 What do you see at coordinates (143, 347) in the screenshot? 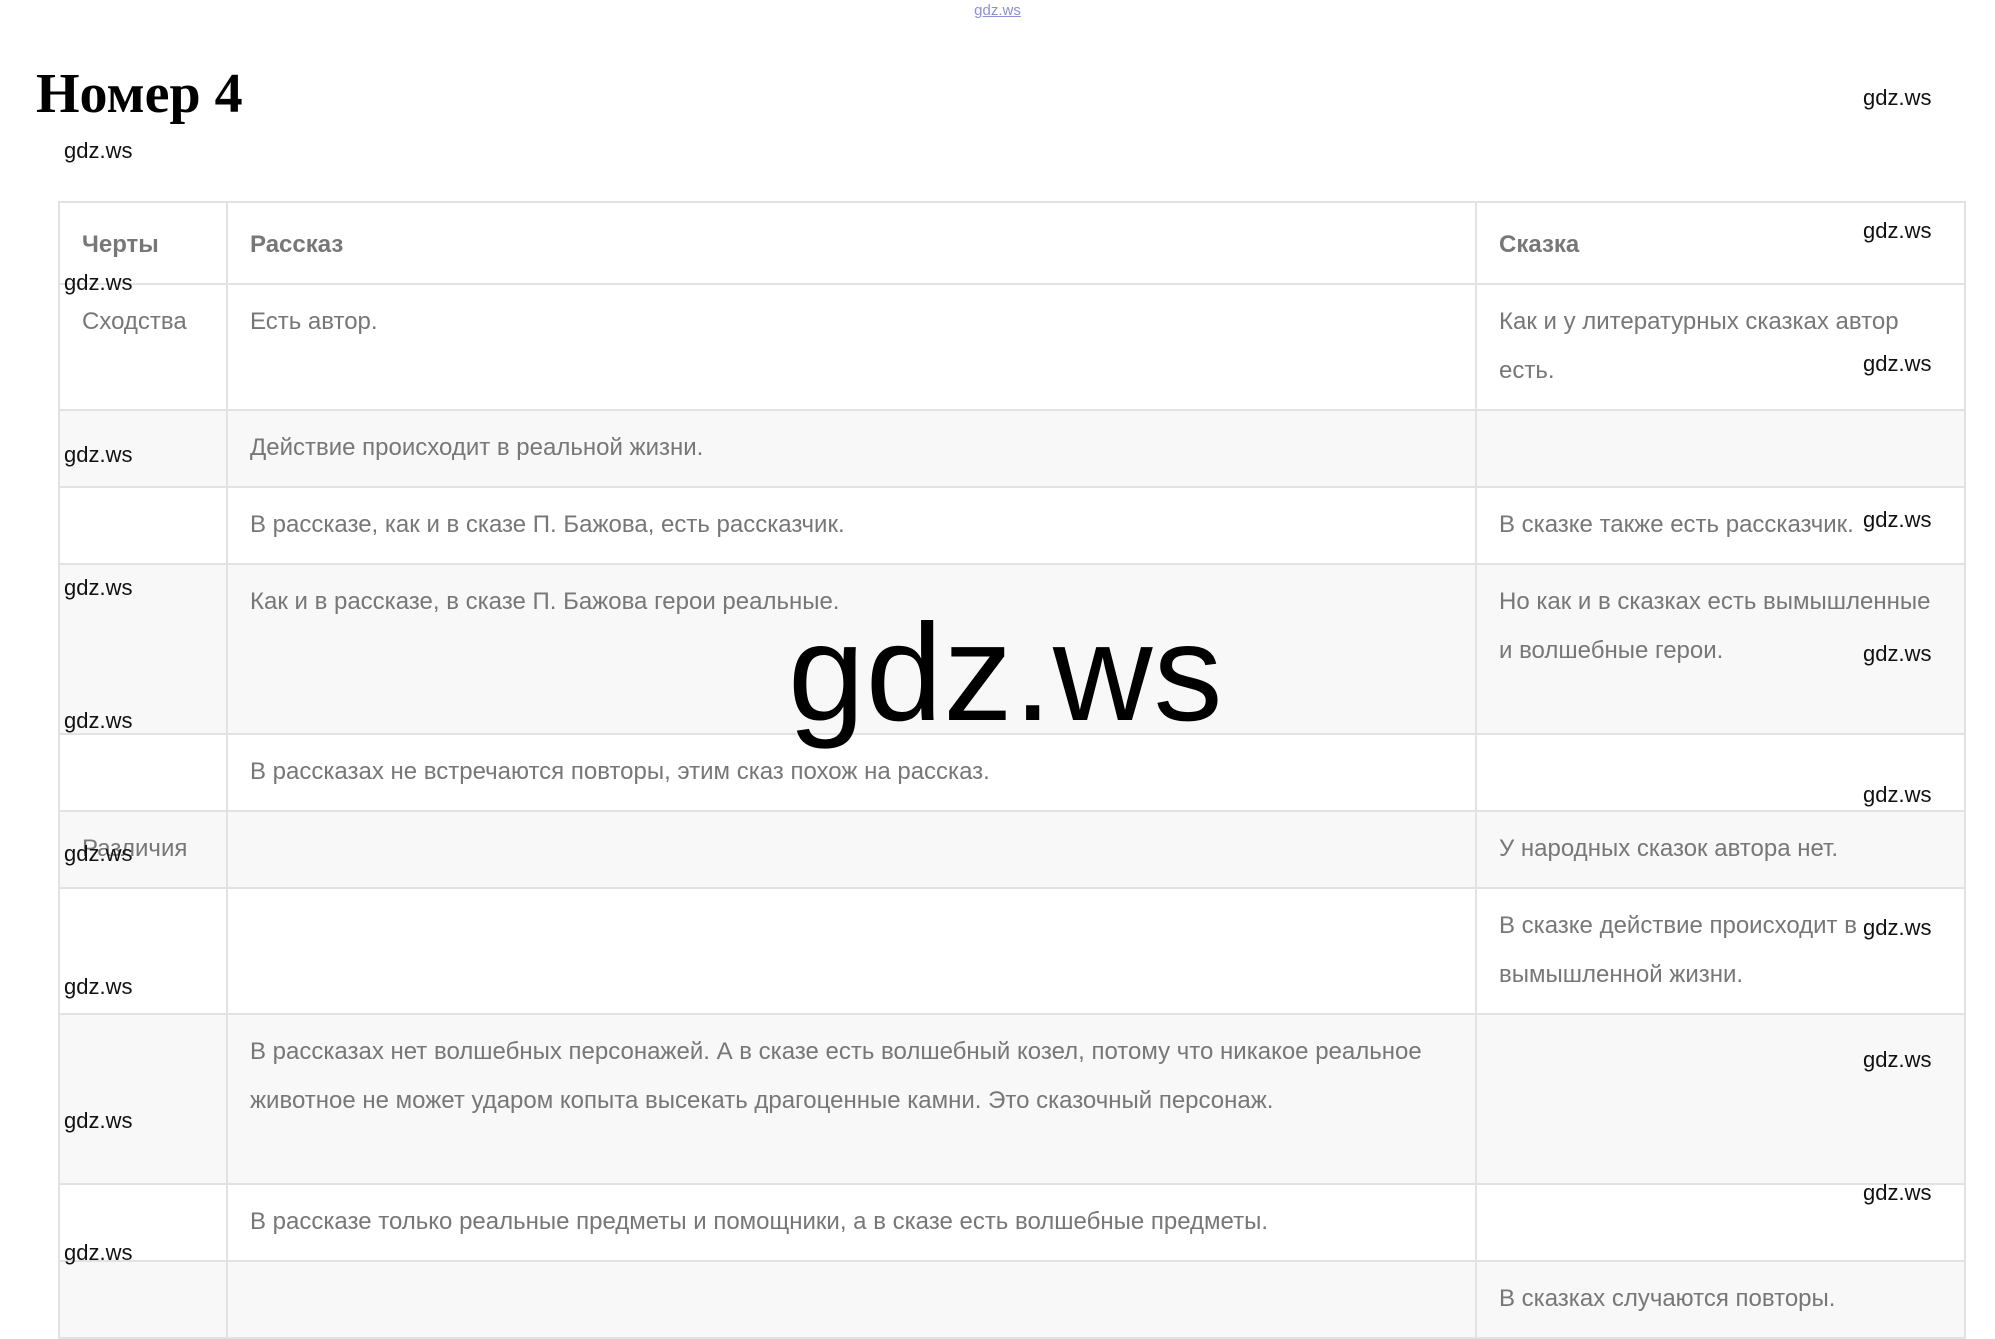
I see `table-cell: Сходства` at bounding box center [143, 347].